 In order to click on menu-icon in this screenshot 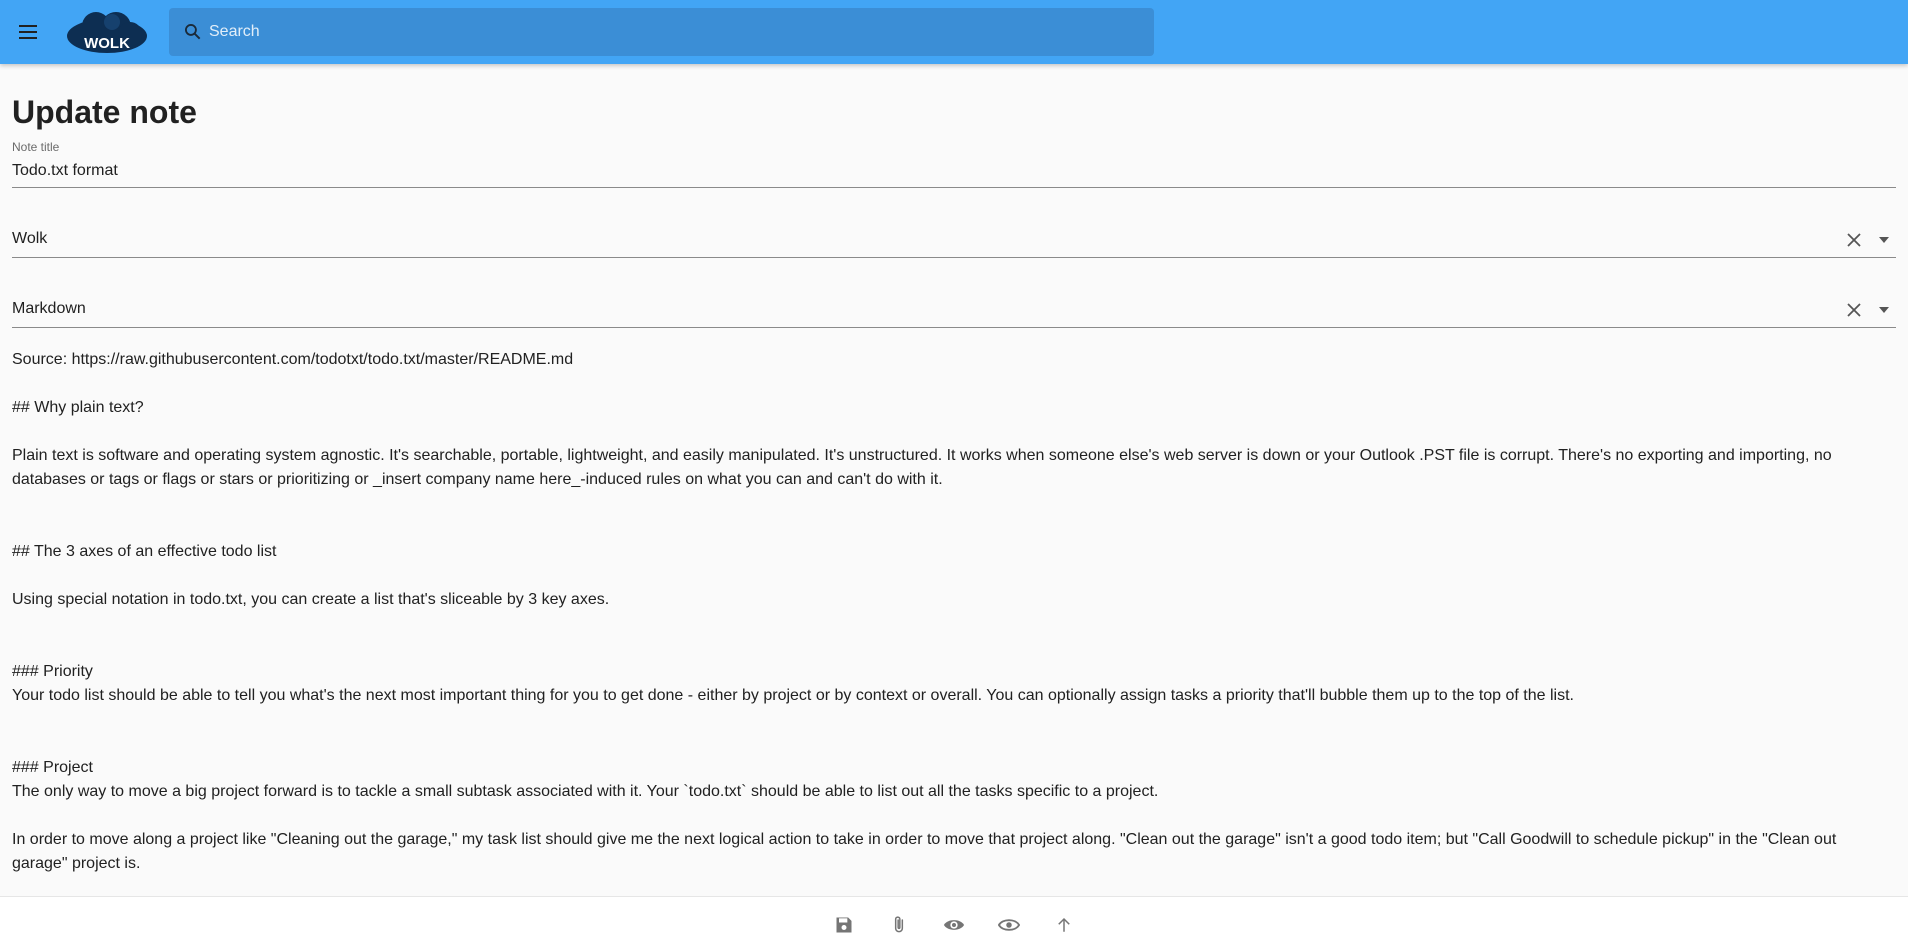, I will do `click(28, 32)`.